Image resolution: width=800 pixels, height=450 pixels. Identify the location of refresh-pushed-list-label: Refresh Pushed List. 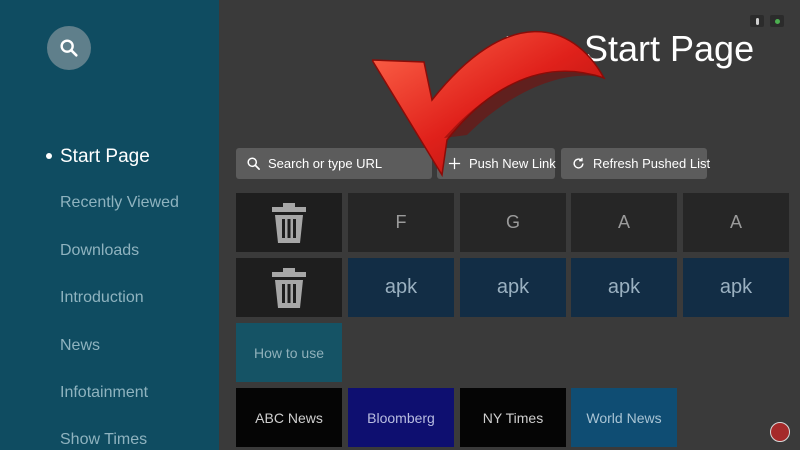
(652, 163).